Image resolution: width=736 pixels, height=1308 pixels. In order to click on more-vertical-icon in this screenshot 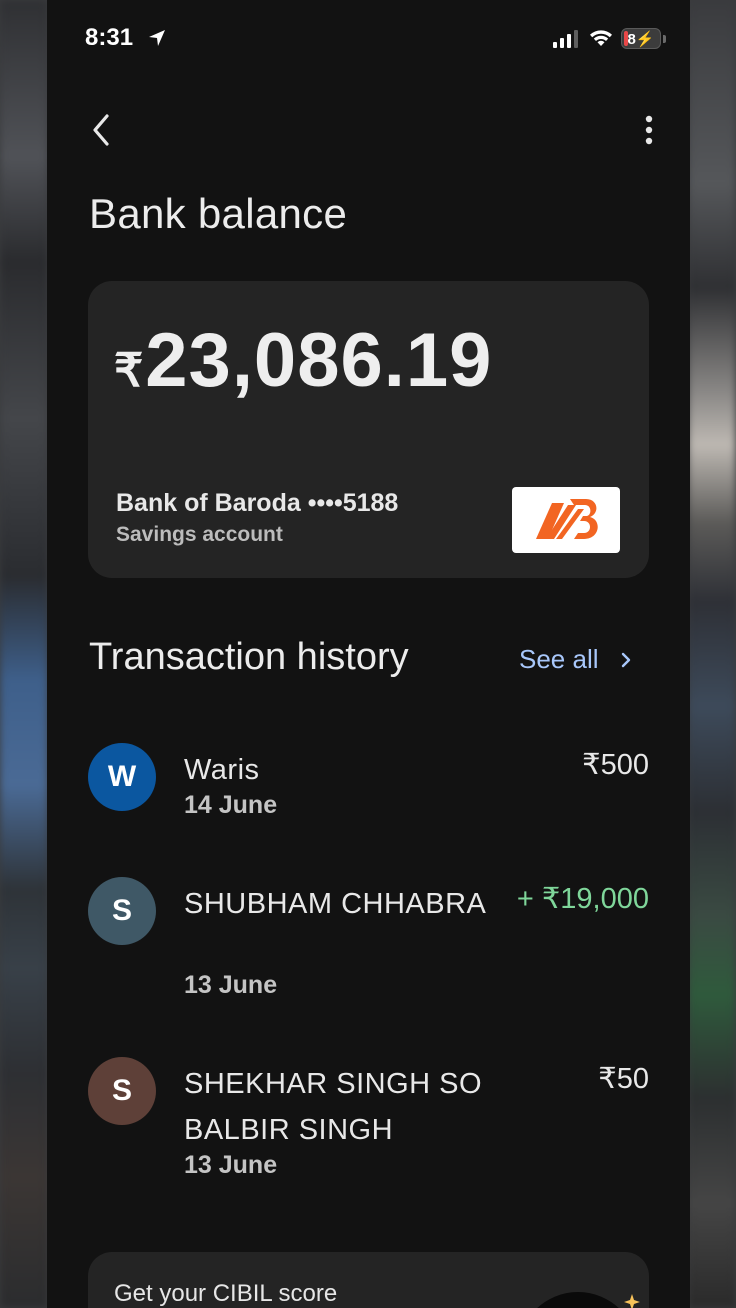, I will do `click(649, 130)`.